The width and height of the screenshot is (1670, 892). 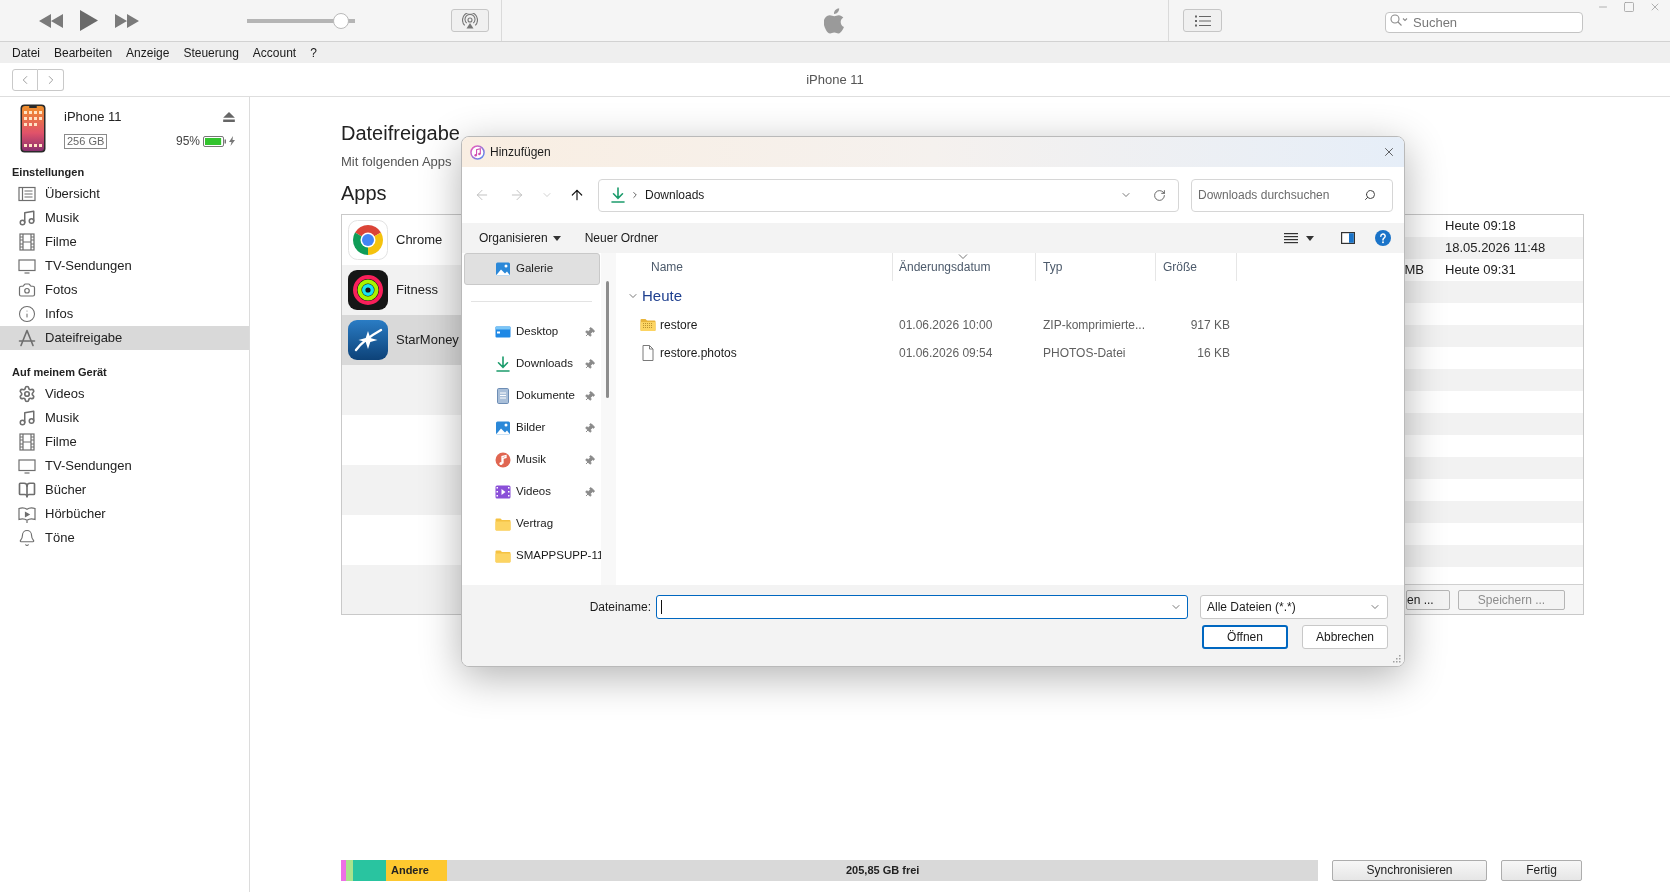 I want to click on file-name: restore, so click(x=669, y=325).